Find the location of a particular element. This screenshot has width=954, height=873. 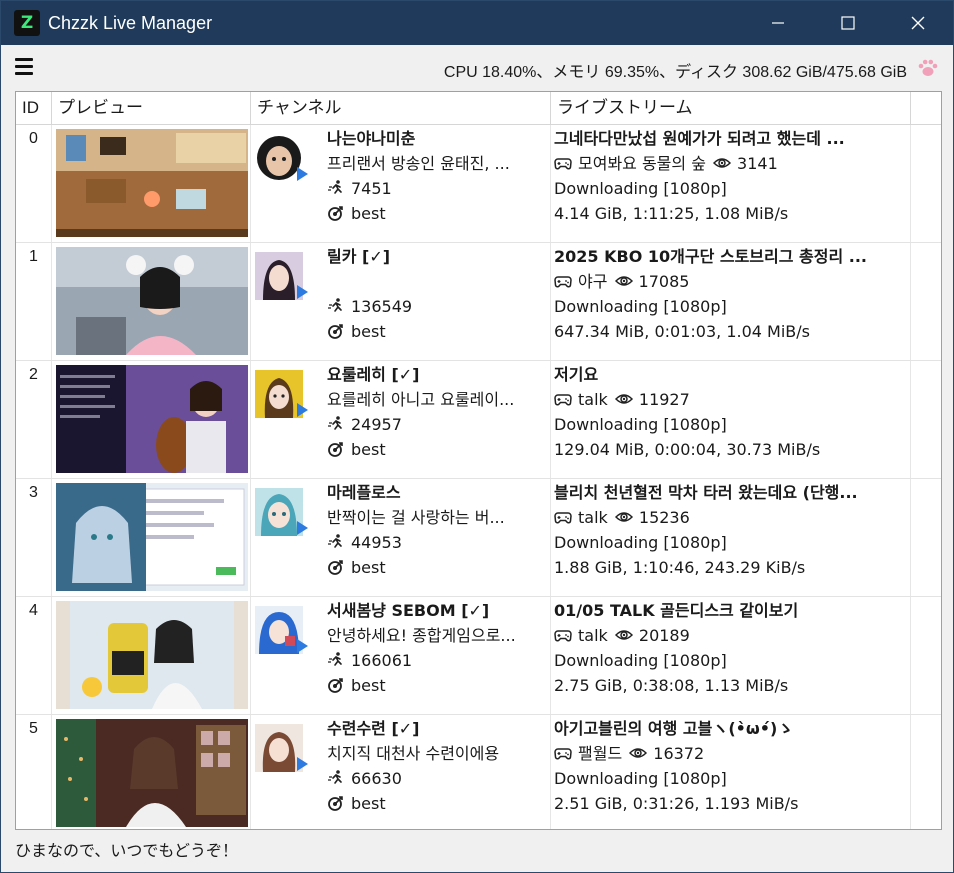

live-title: 아기고블린의 여행 고블ヽ(•̀ω•́)ゝ is located at coordinates (730, 728).